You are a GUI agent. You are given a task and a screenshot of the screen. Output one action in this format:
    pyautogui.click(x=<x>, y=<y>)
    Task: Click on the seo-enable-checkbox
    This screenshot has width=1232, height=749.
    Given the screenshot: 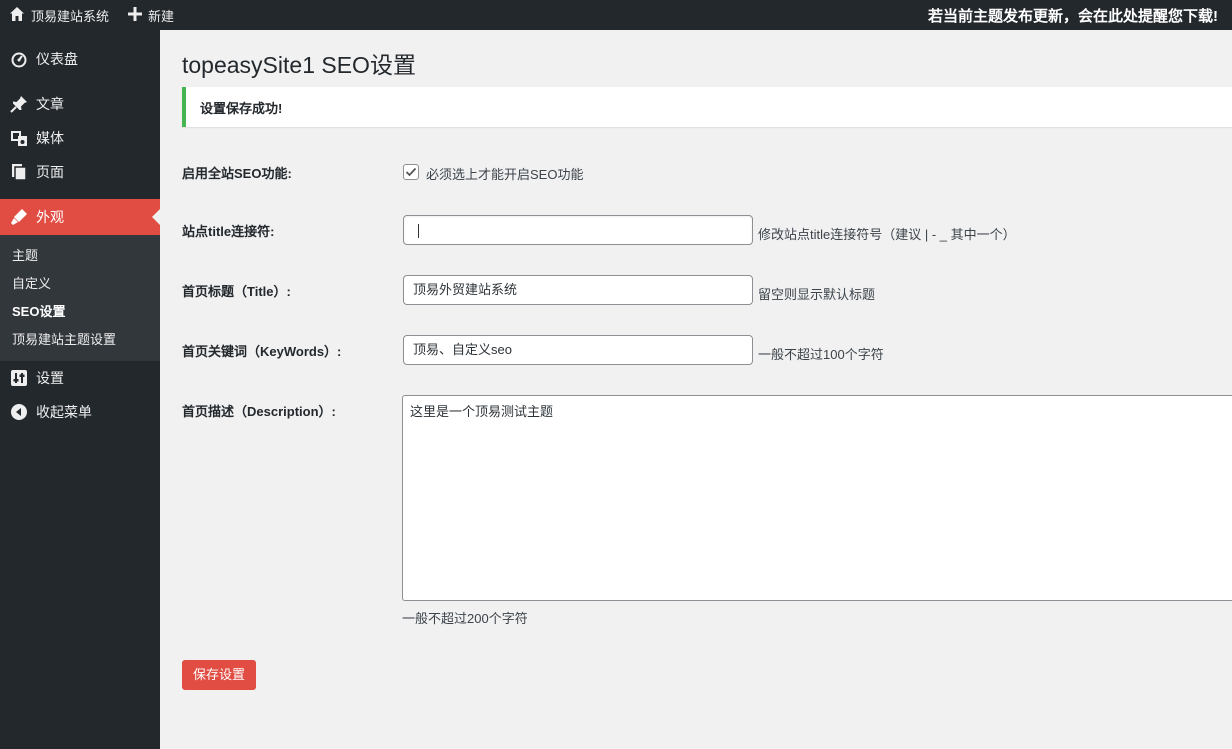 What is the action you would take?
    pyautogui.click(x=411, y=172)
    